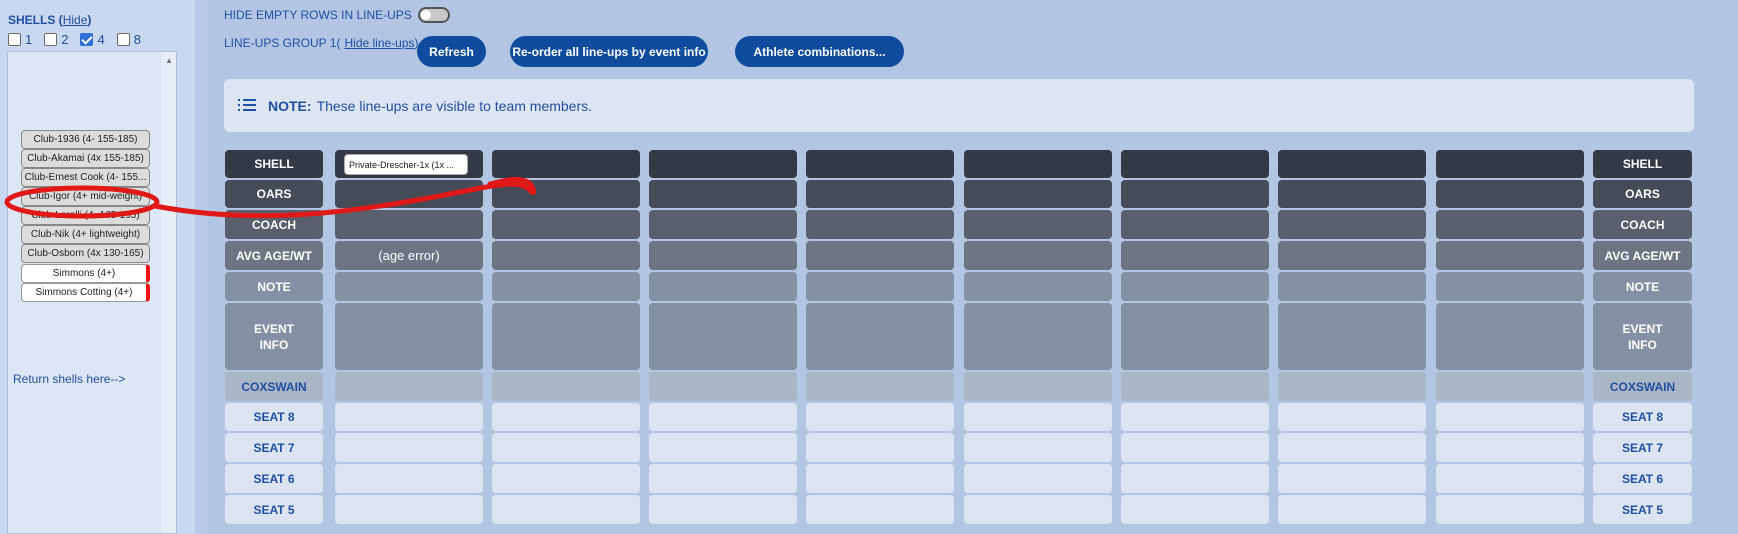  Describe the element at coordinates (609, 51) in the screenshot. I see `reorder-button: Re-order all line-ups by event info` at that location.